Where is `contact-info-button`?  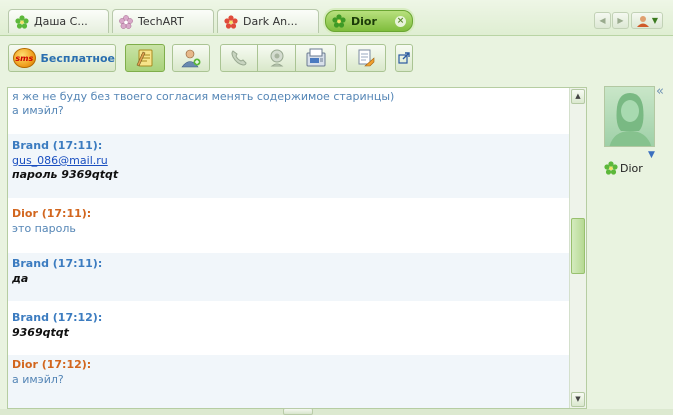
contact-info-button is located at coordinates (191, 58).